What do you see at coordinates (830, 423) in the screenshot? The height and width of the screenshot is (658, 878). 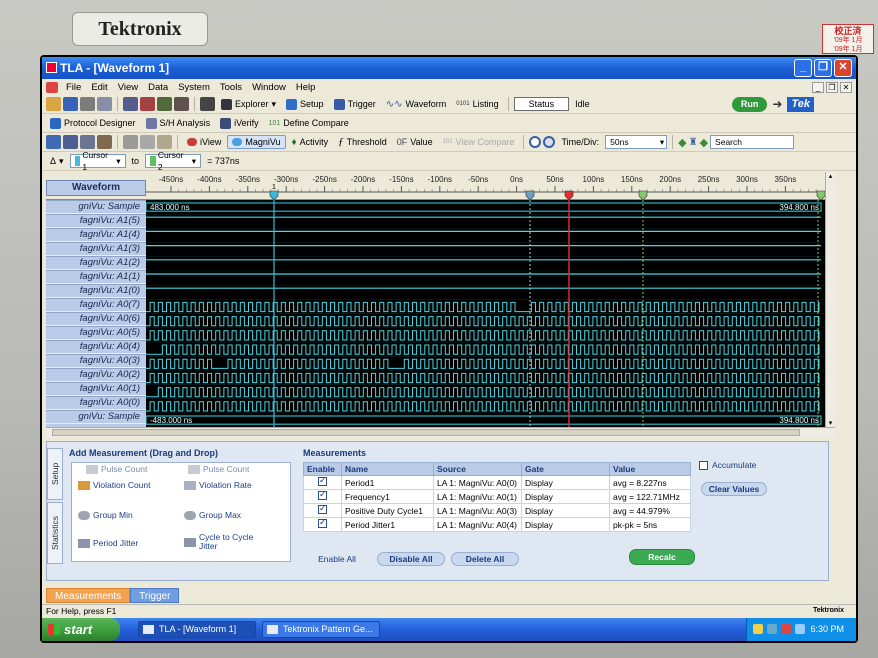 I see `scroll-down-icon: ▾` at bounding box center [830, 423].